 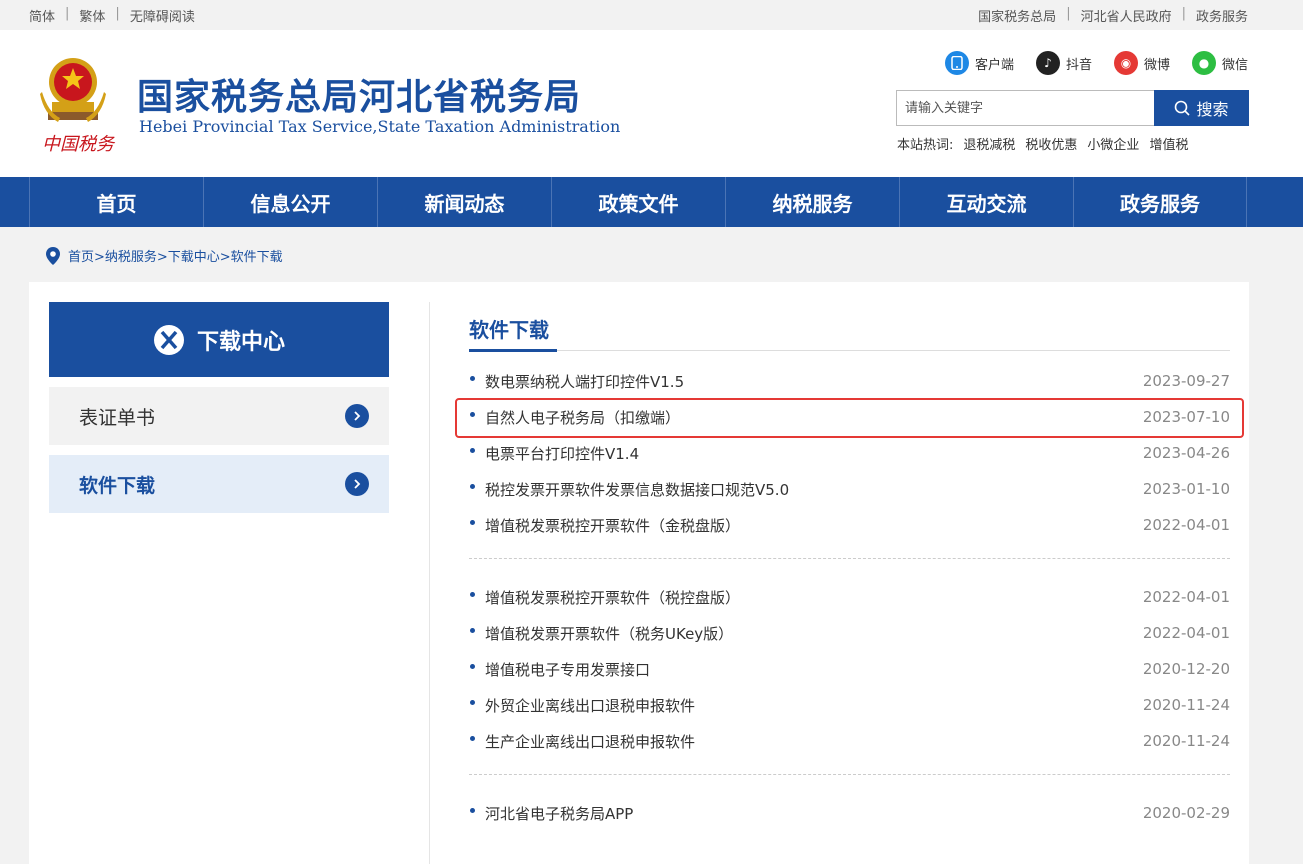 What do you see at coordinates (92, 15) in the screenshot?
I see `traditional-chinese-link: 繁体` at bounding box center [92, 15].